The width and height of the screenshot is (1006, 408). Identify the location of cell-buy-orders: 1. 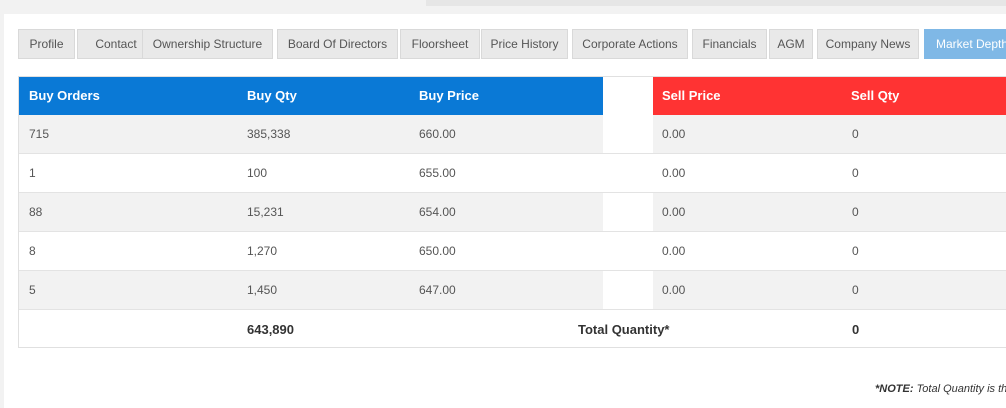
(32, 173).